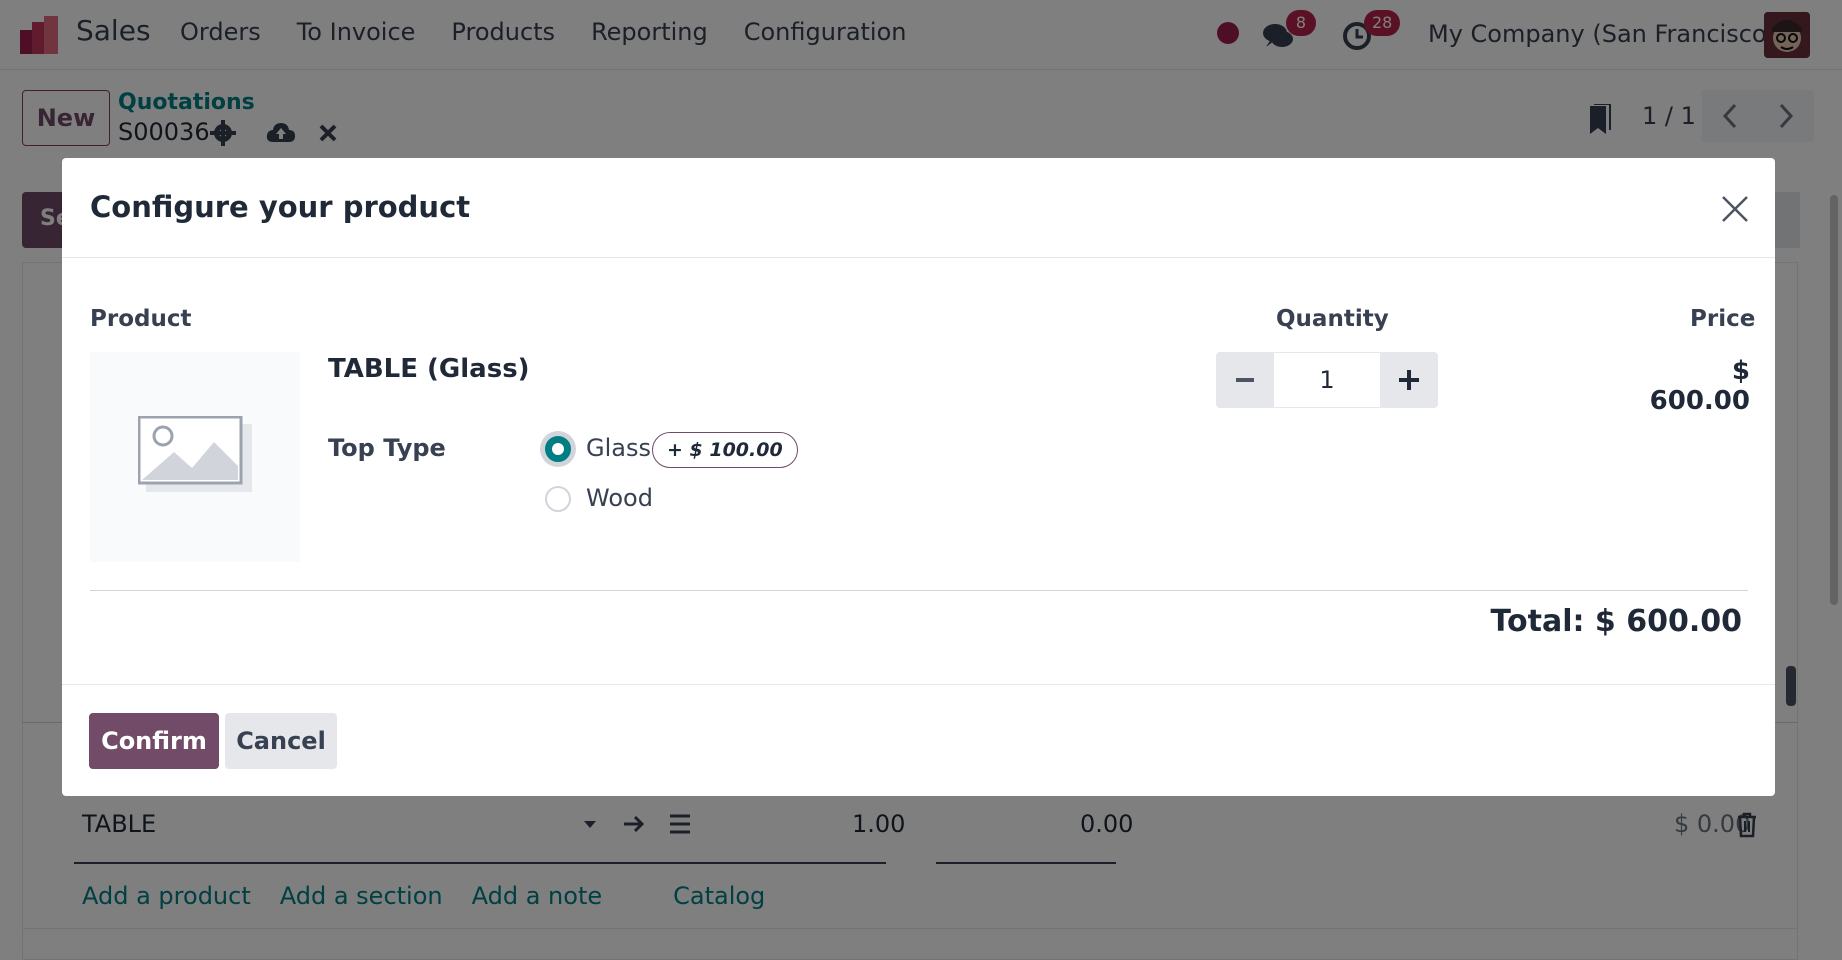  What do you see at coordinates (1332, 319) in the screenshot?
I see `quantity-column-header: Quantity` at bounding box center [1332, 319].